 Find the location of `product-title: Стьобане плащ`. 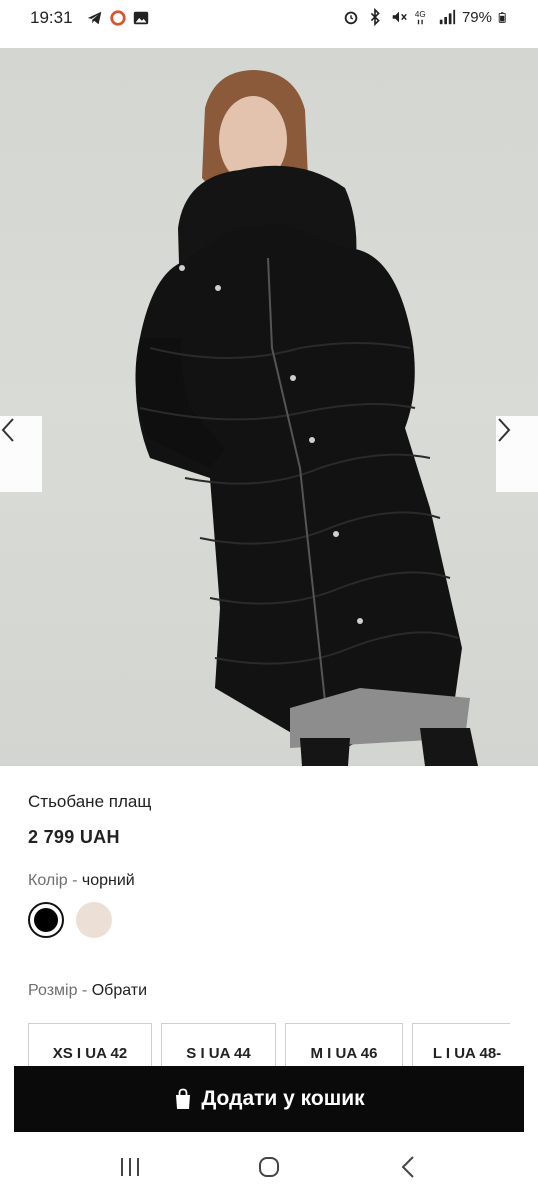

product-title: Стьобане плащ is located at coordinates (90, 801).